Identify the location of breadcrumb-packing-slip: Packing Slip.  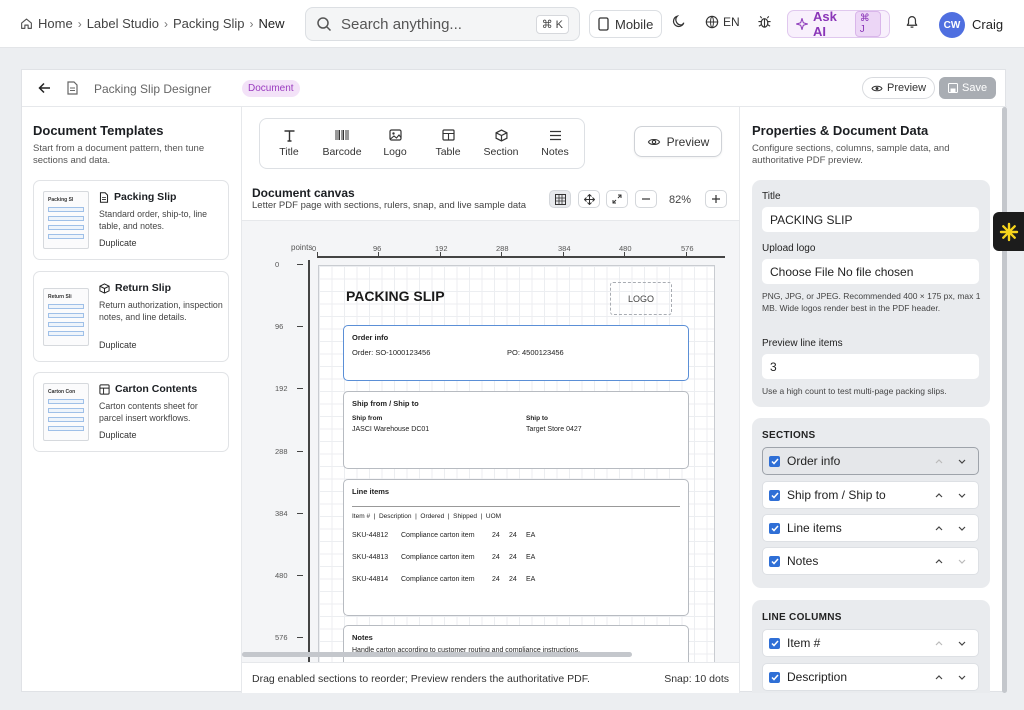
(209, 23).